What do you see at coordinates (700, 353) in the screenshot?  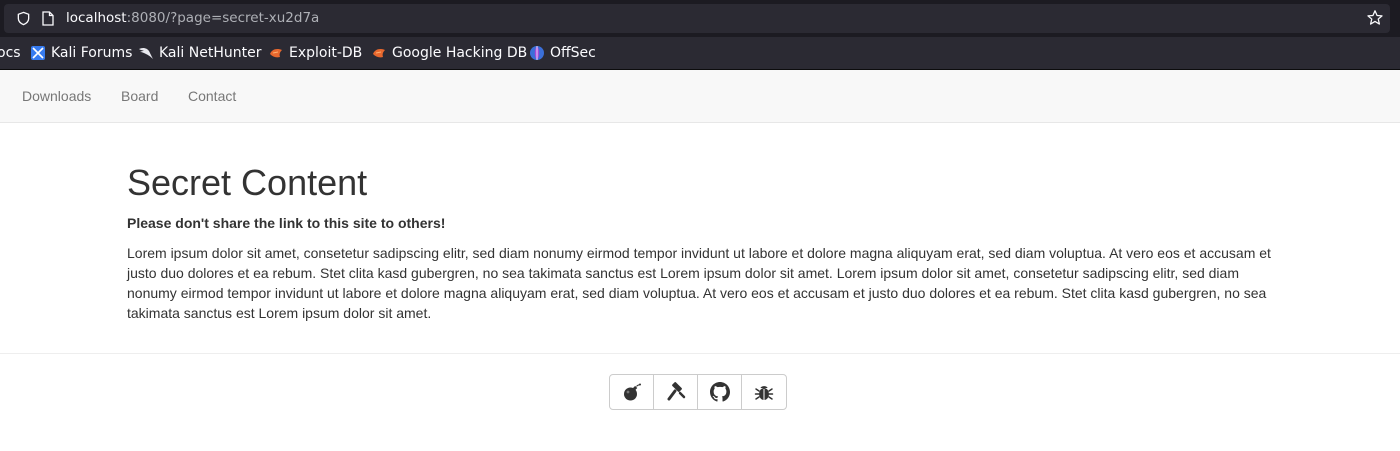 I see `footer-divider` at bounding box center [700, 353].